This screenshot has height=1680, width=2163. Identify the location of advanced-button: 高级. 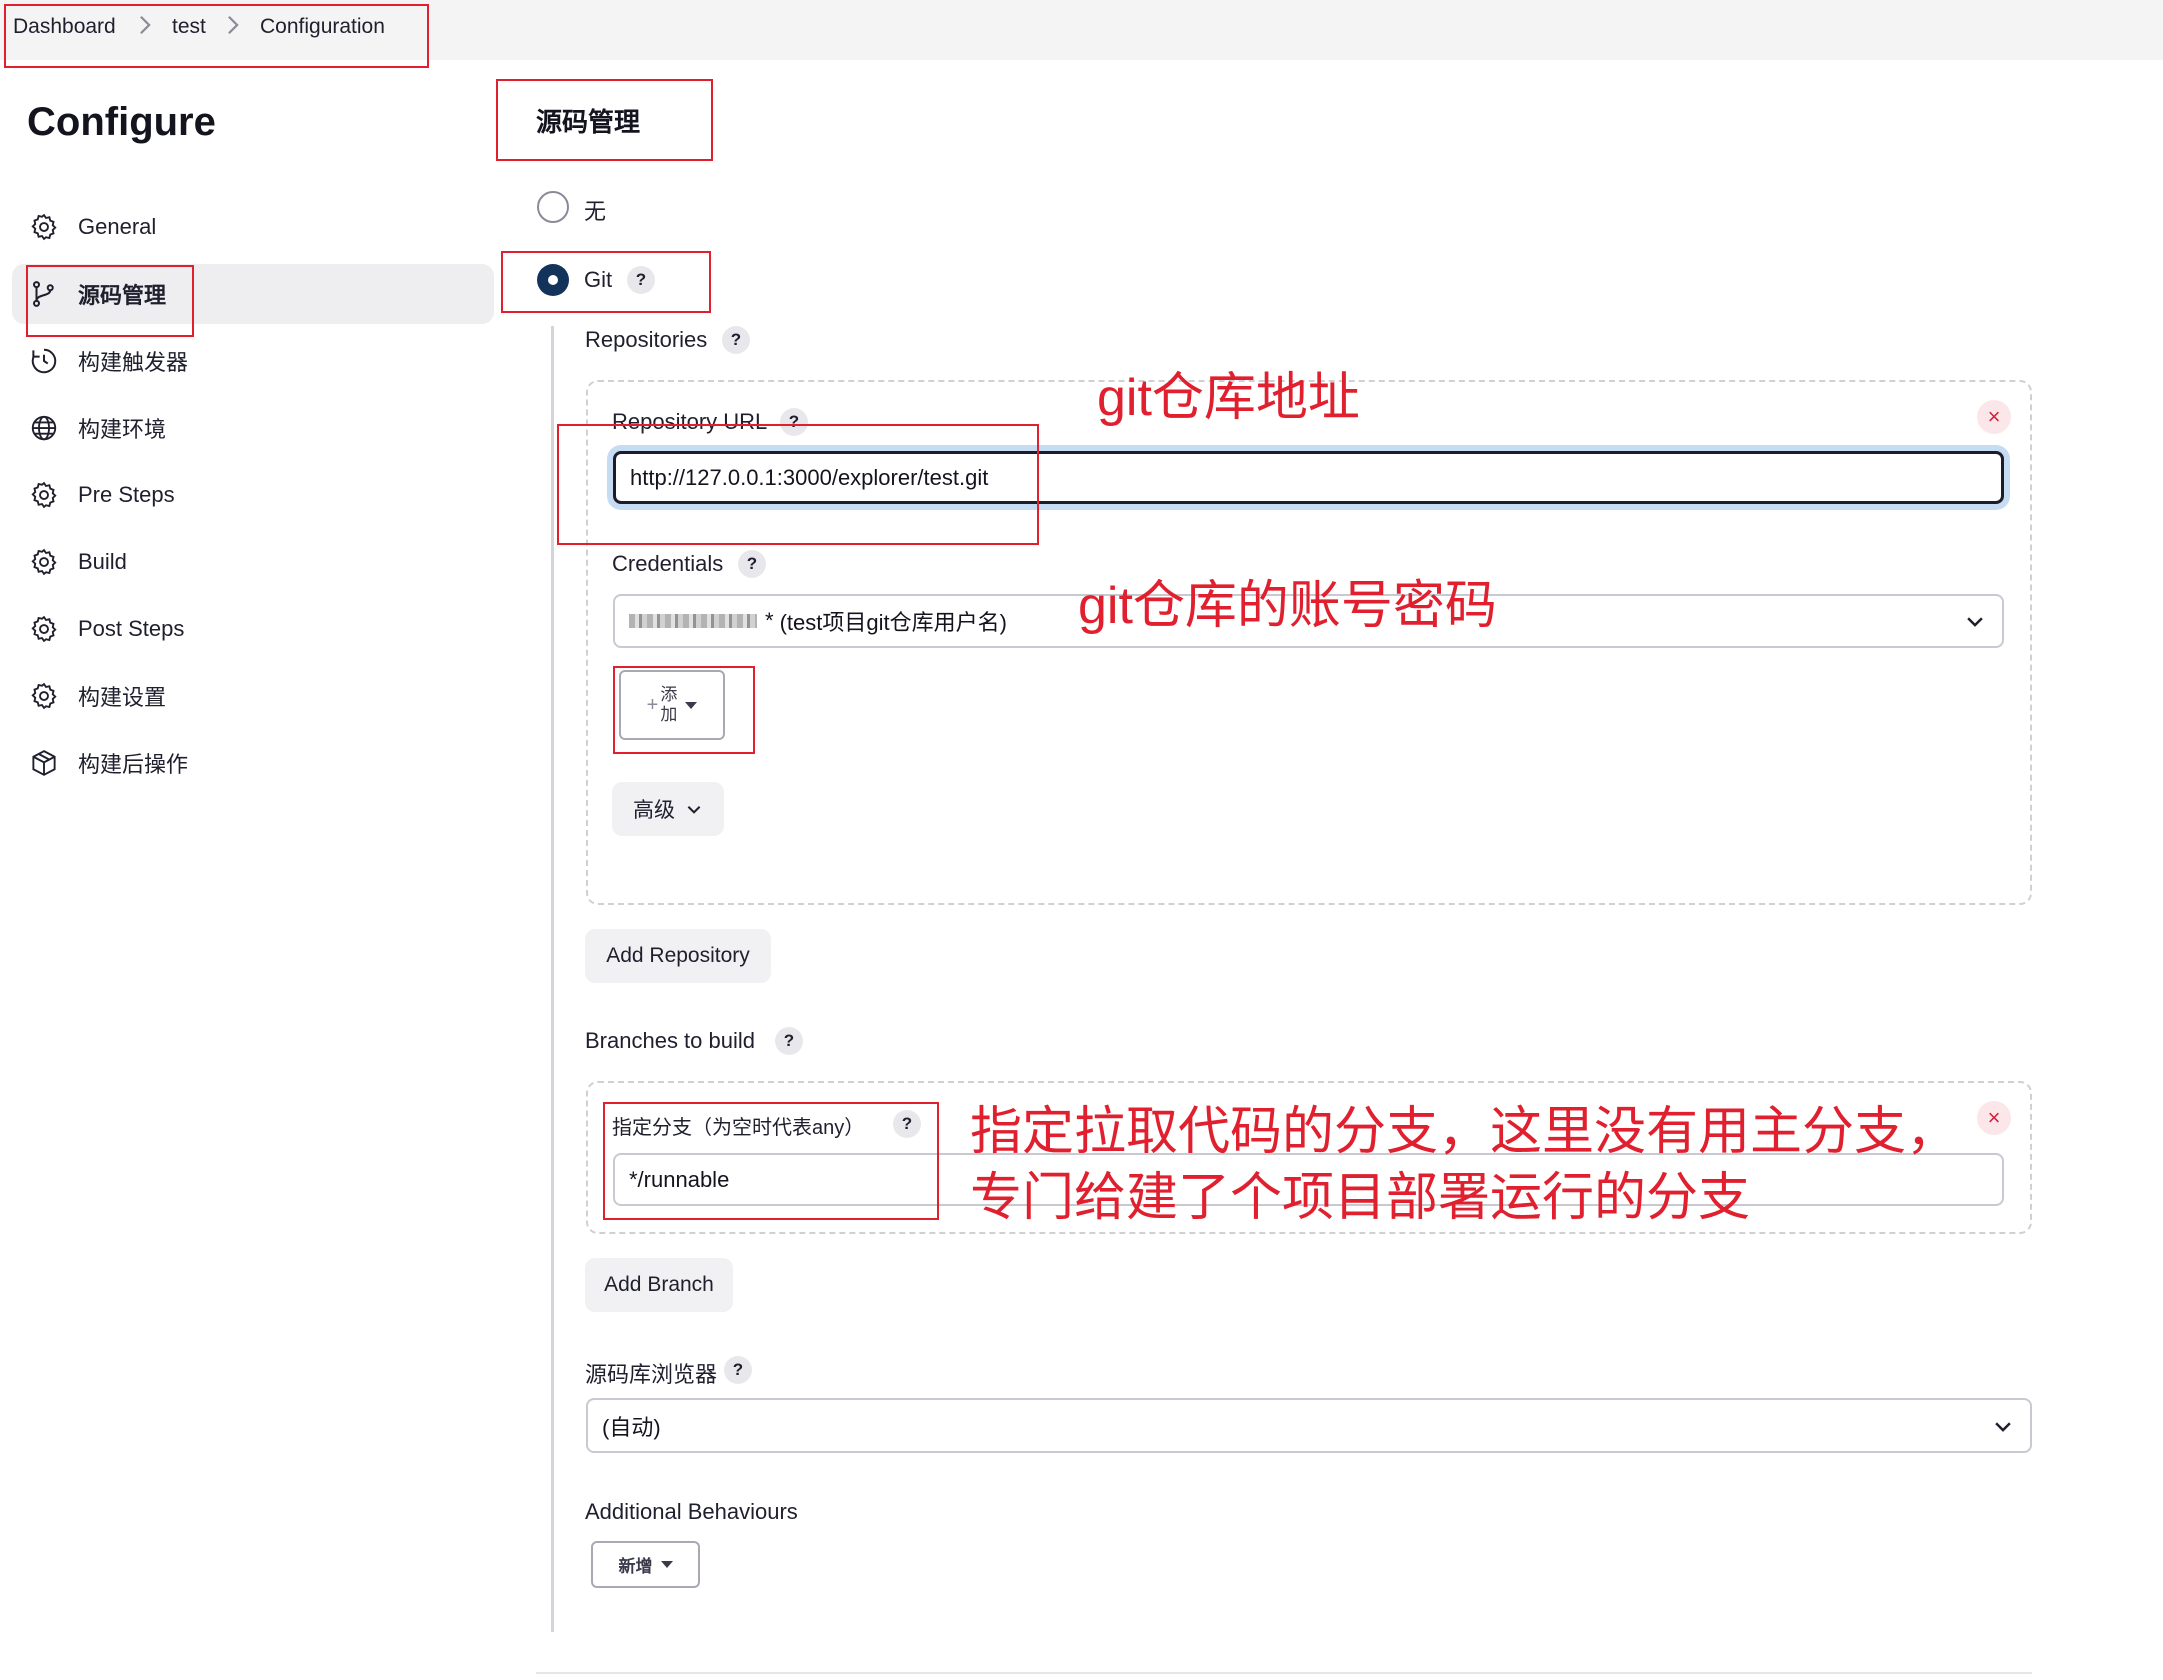
(668, 809).